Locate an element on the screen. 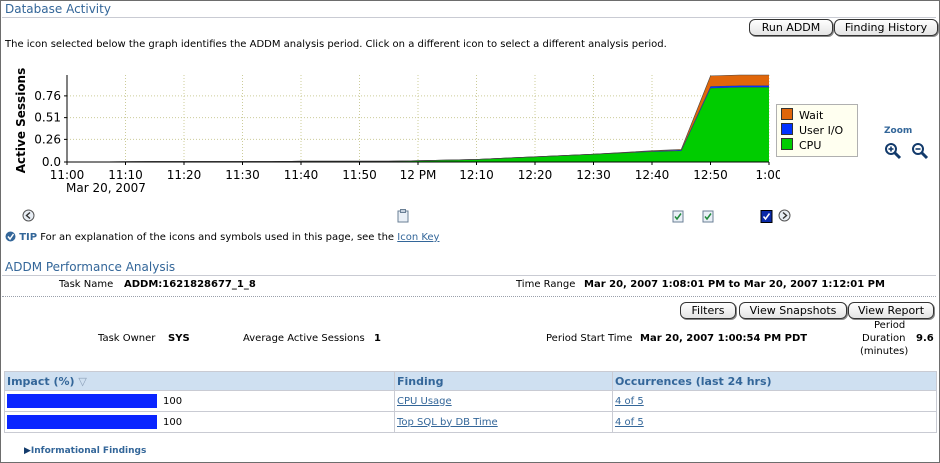 The image size is (940, 463). period-start-value: Mar 20, 2007 1:00:54 PM PDT is located at coordinates (724, 338).